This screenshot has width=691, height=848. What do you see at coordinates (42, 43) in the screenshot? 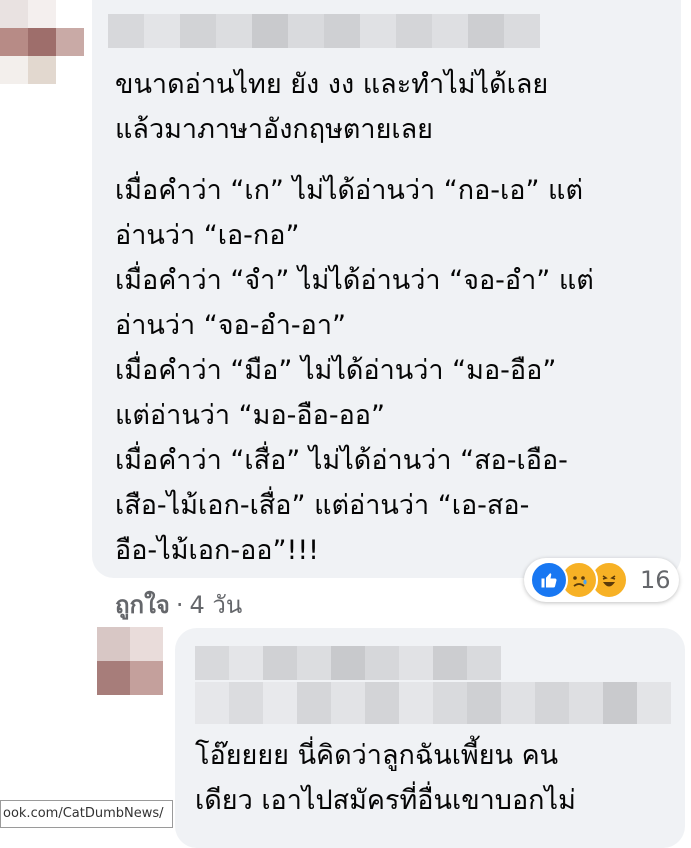
I see `commenter-avatar` at bounding box center [42, 43].